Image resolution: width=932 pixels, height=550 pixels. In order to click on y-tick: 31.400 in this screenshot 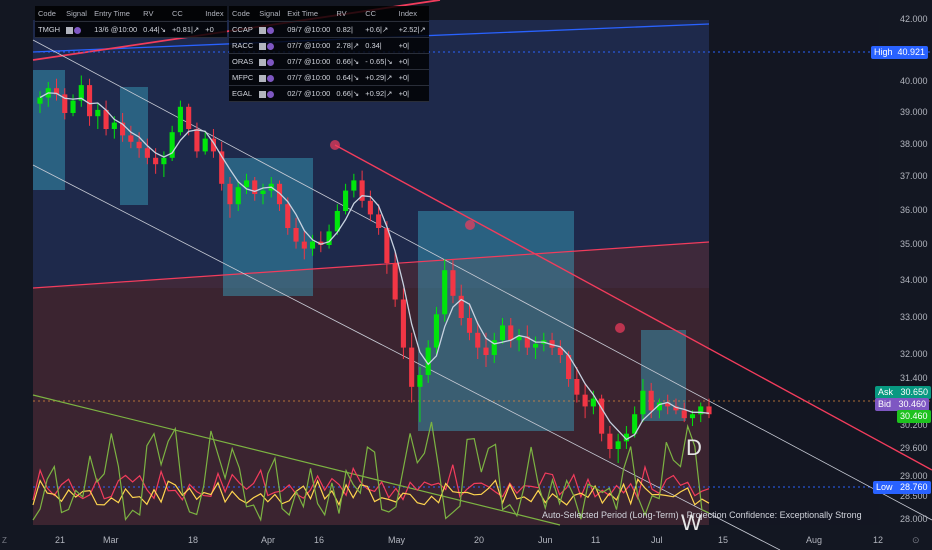, I will do `click(914, 378)`.